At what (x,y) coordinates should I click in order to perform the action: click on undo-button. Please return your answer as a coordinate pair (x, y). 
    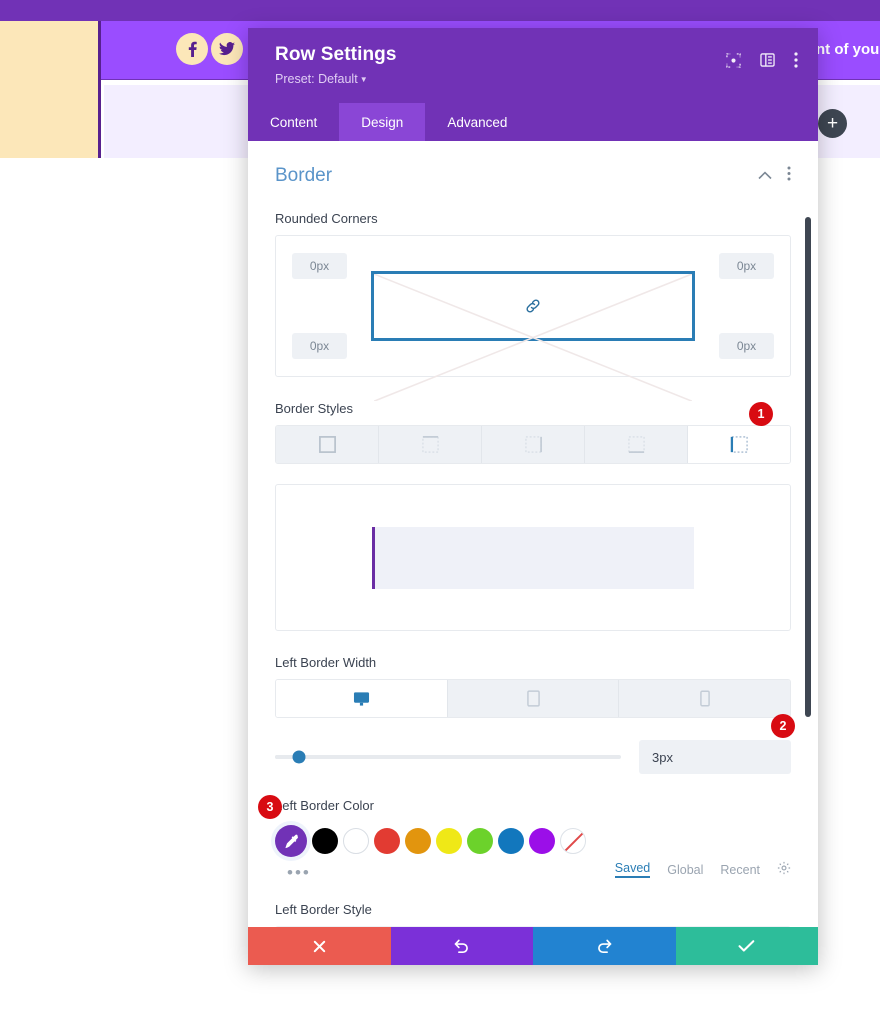
    Looking at the image, I should click on (461, 946).